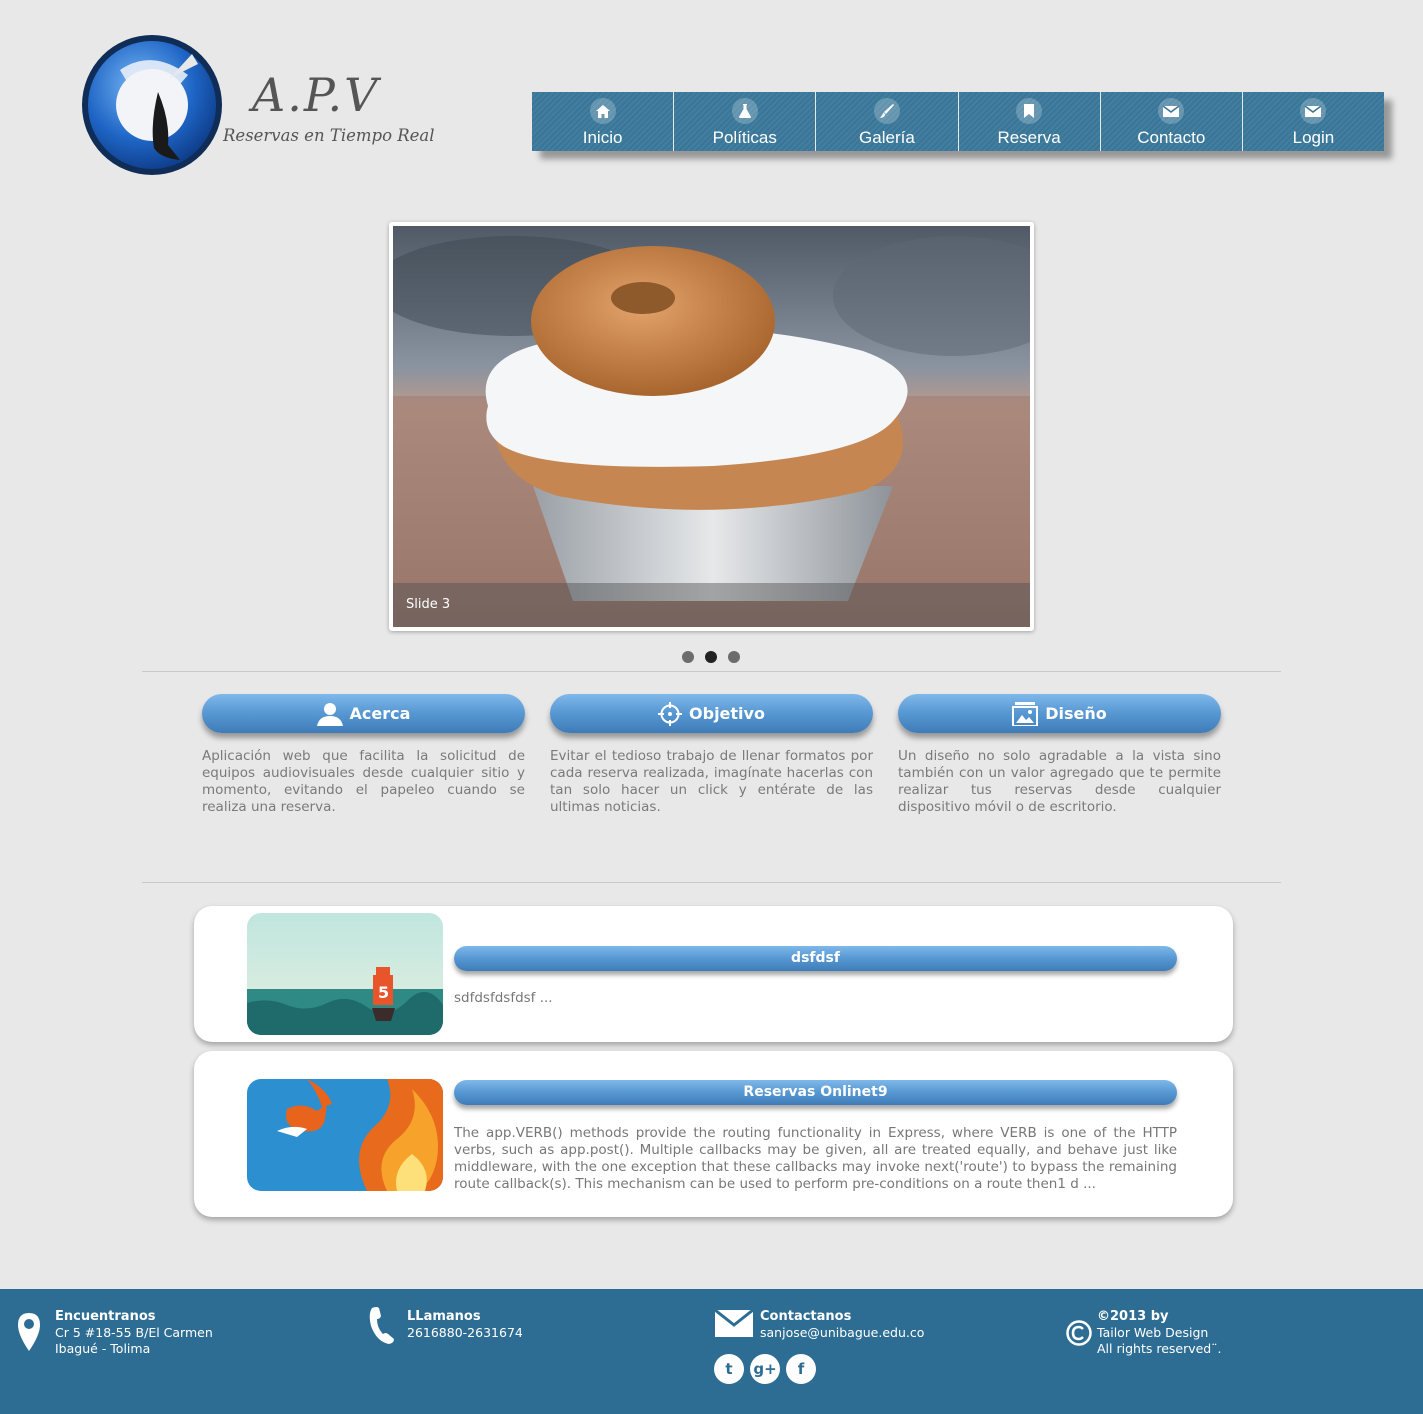 The width and height of the screenshot is (1423, 1414). What do you see at coordinates (1079, 1333) in the screenshot?
I see `copyright-icon` at bounding box center [1079, 1333].